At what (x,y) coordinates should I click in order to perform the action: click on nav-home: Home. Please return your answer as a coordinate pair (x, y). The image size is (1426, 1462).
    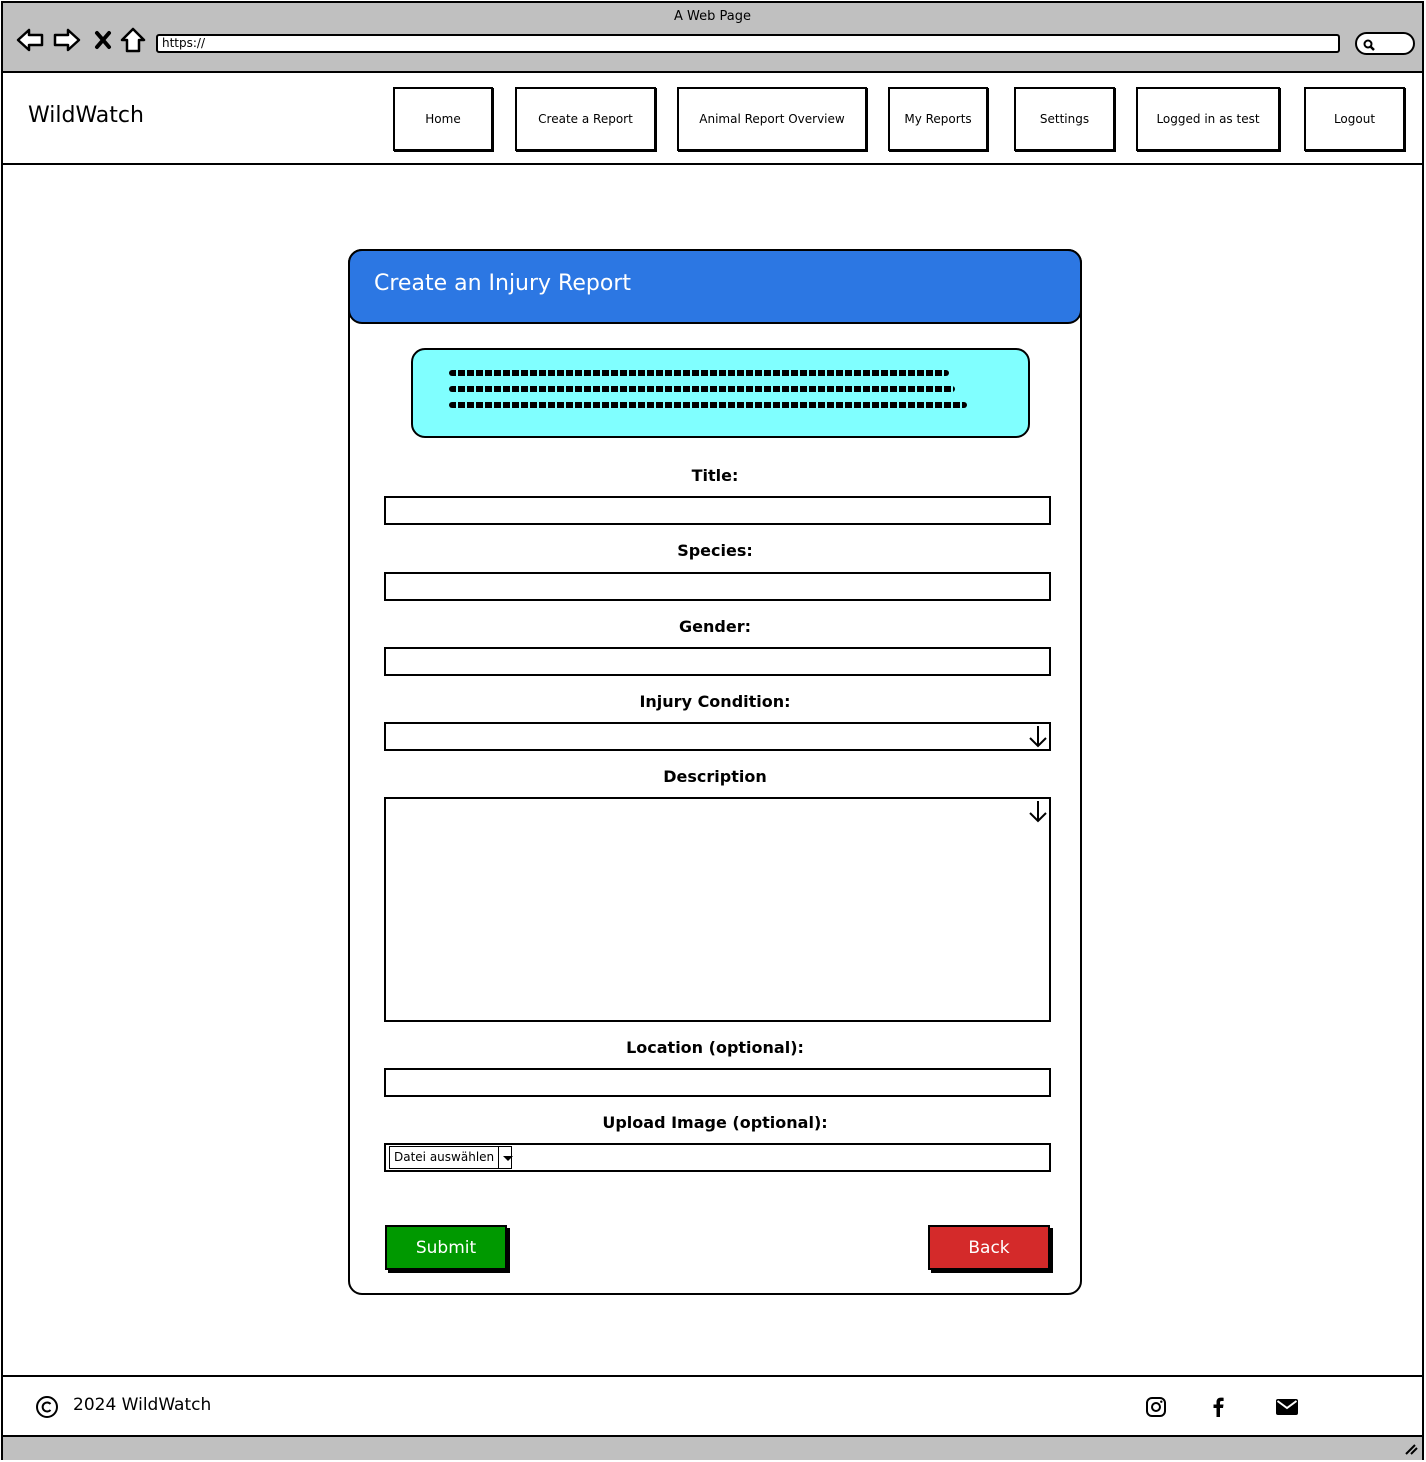
    Looking at the image, I should click on (443, 119).